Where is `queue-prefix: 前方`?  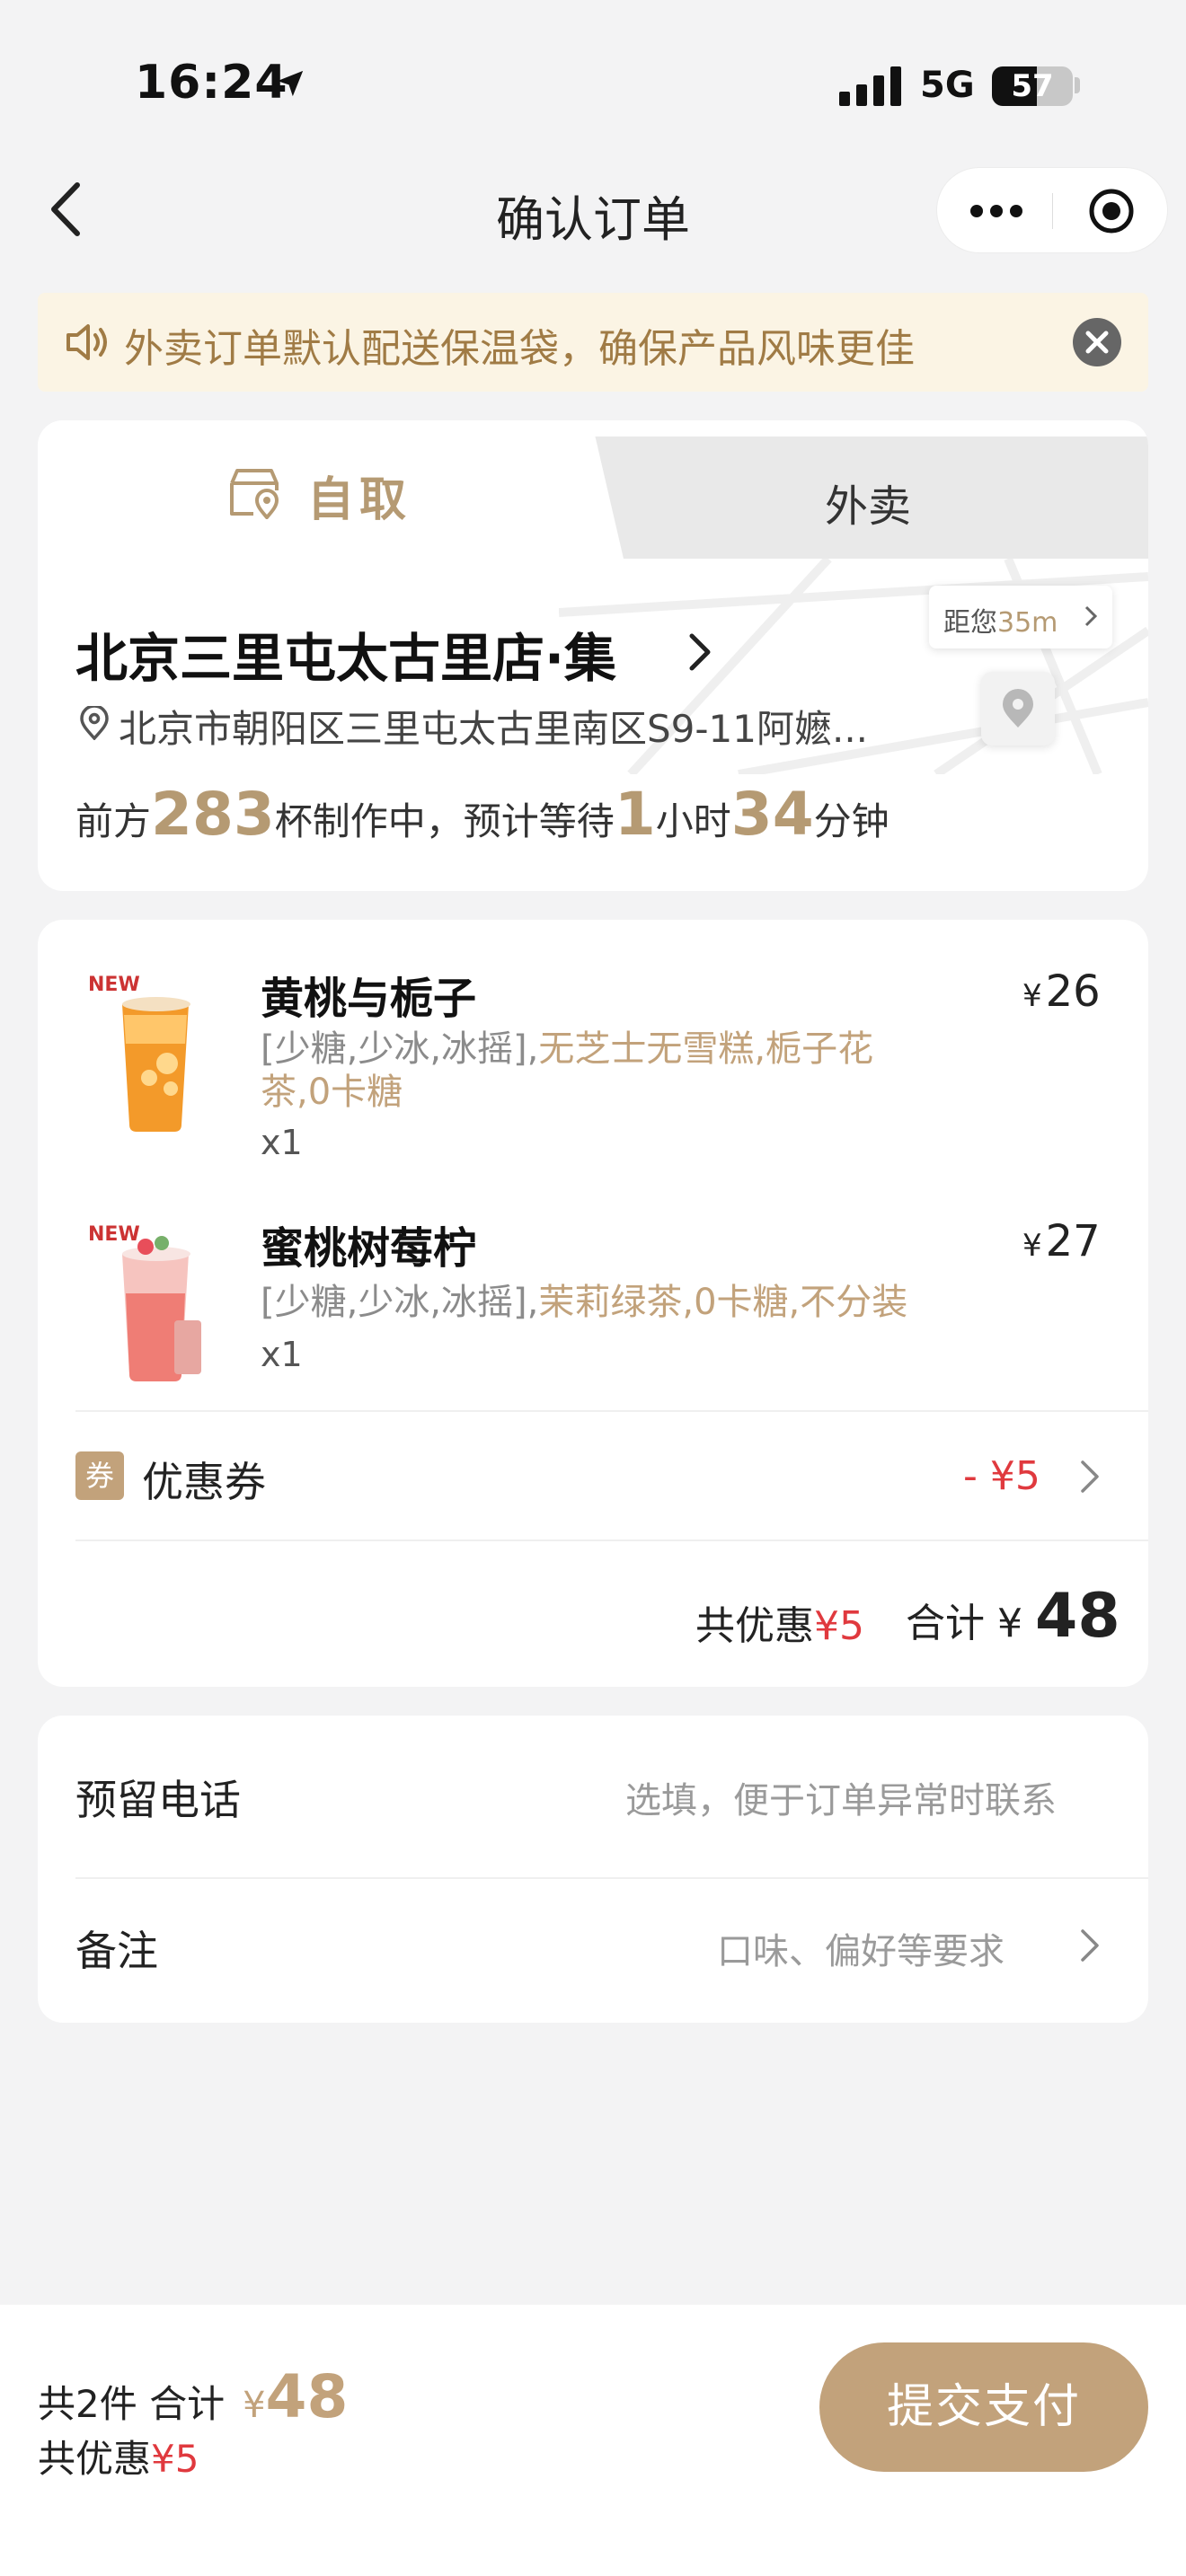 queue-prefix: 前方 is located at coordinates (113, 821).